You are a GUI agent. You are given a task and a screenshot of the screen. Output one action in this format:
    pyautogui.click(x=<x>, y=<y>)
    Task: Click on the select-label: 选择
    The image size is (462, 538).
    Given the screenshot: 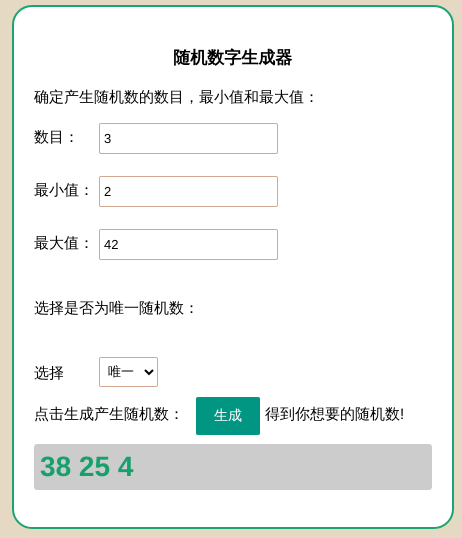 What is the action you would take?
    pyautogui.click(x=49, y=374)
    